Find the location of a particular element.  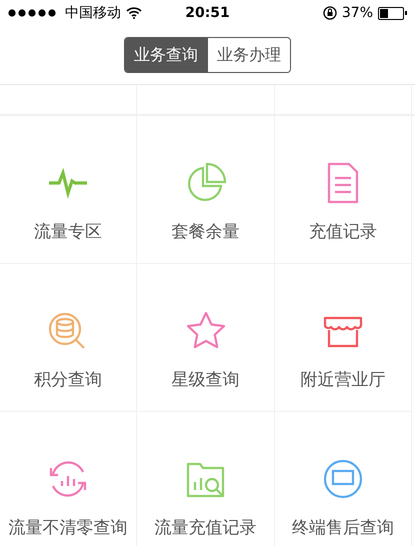

tile-label: 积分查询 is located at coordinates (68, 380).